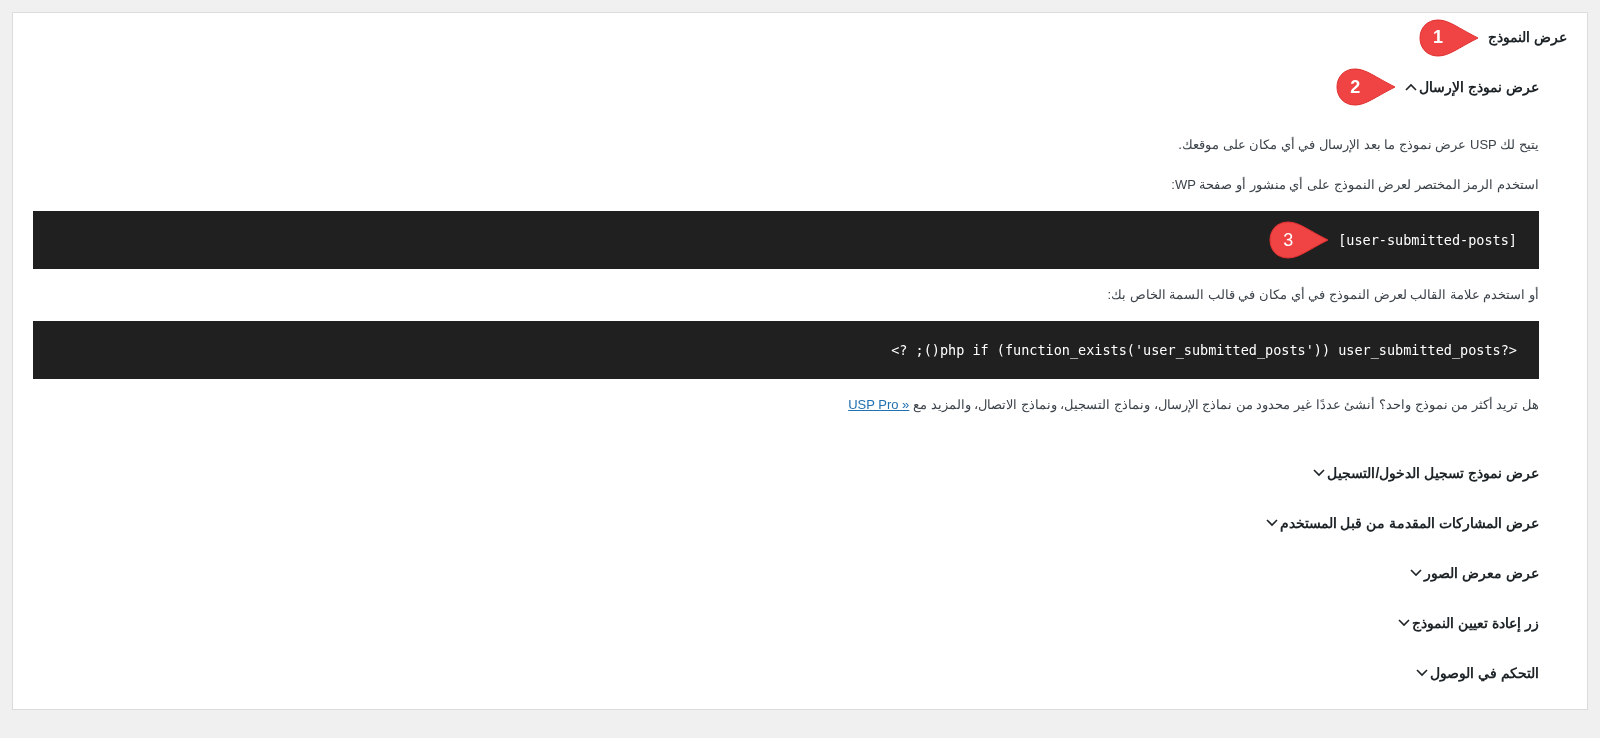 Image resolution: width=1600 pixels, height=738 pixels. Describe the element at coordinates (1366, 87) in the screenshot. I see `callout-marker: 2` at that location.